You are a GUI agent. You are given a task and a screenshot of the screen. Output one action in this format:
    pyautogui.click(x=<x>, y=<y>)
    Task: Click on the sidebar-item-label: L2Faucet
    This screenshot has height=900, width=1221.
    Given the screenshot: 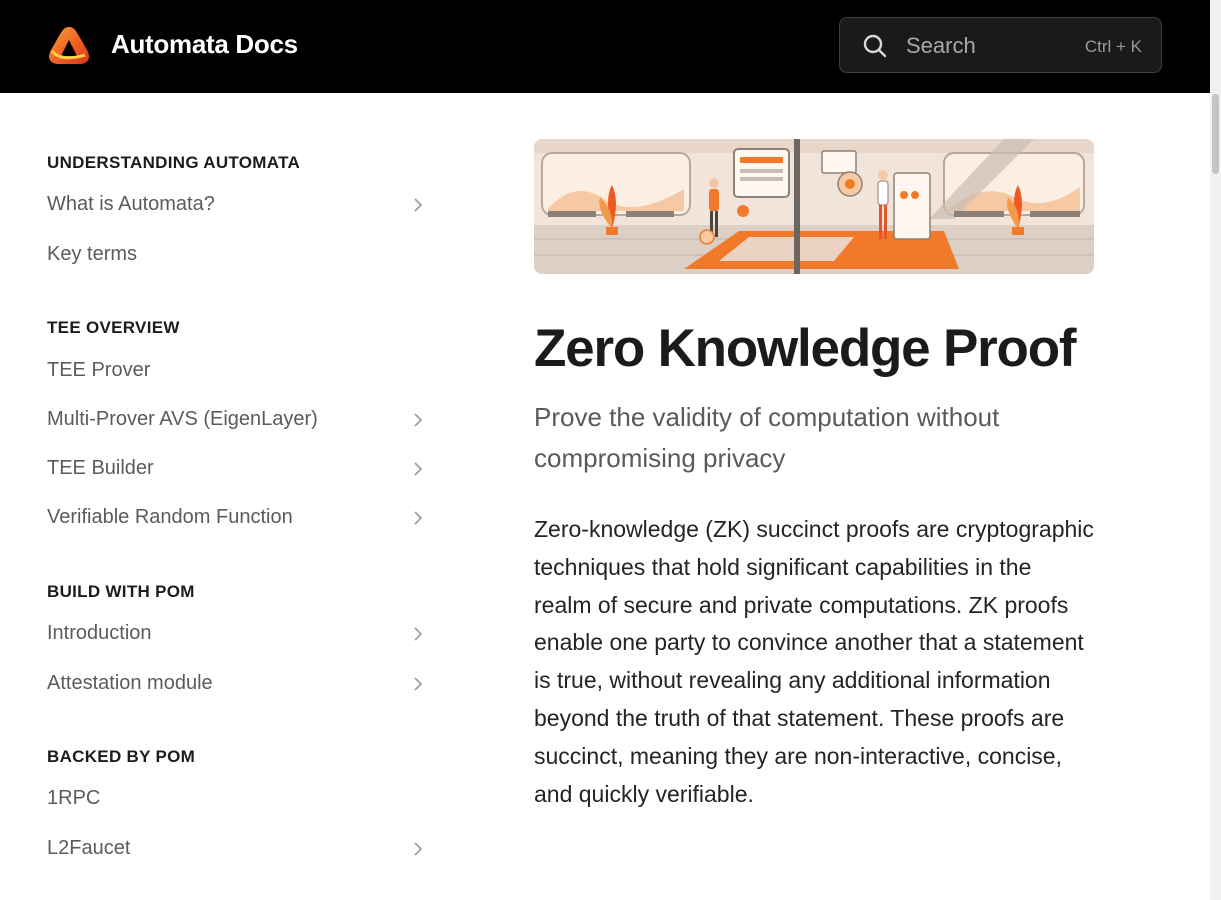 What is the action you would take?
    pyautogui.click(x=89, y=848)
    